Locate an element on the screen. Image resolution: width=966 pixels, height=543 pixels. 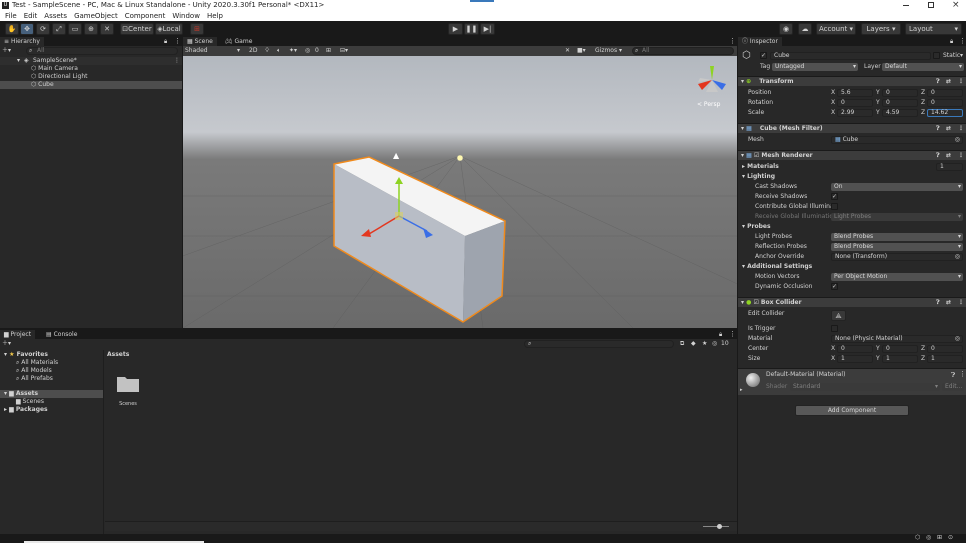
scenes-folder-item: ▆ Scenes is located at coordinates (30, 402).